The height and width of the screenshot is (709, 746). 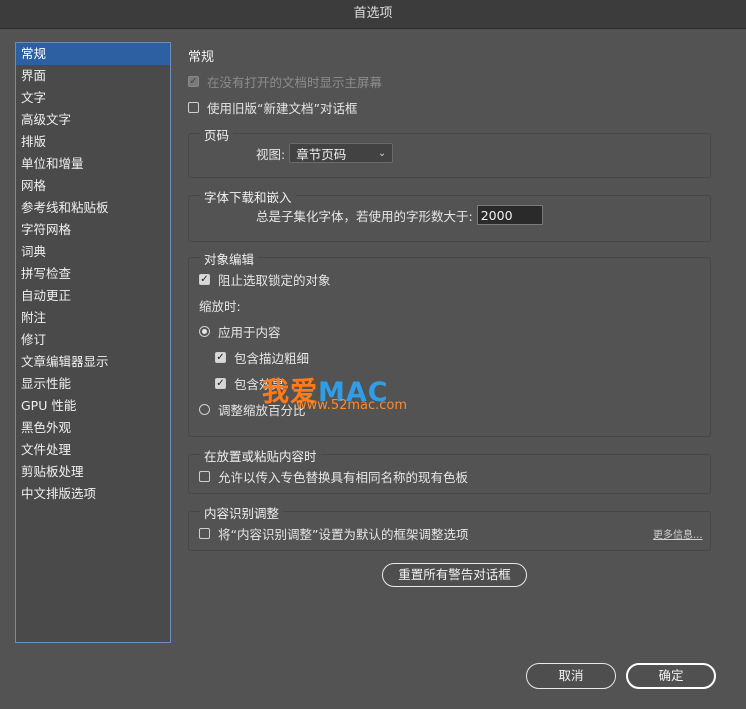 I want to click on section-title: 常规, so click(x=201, y=57).